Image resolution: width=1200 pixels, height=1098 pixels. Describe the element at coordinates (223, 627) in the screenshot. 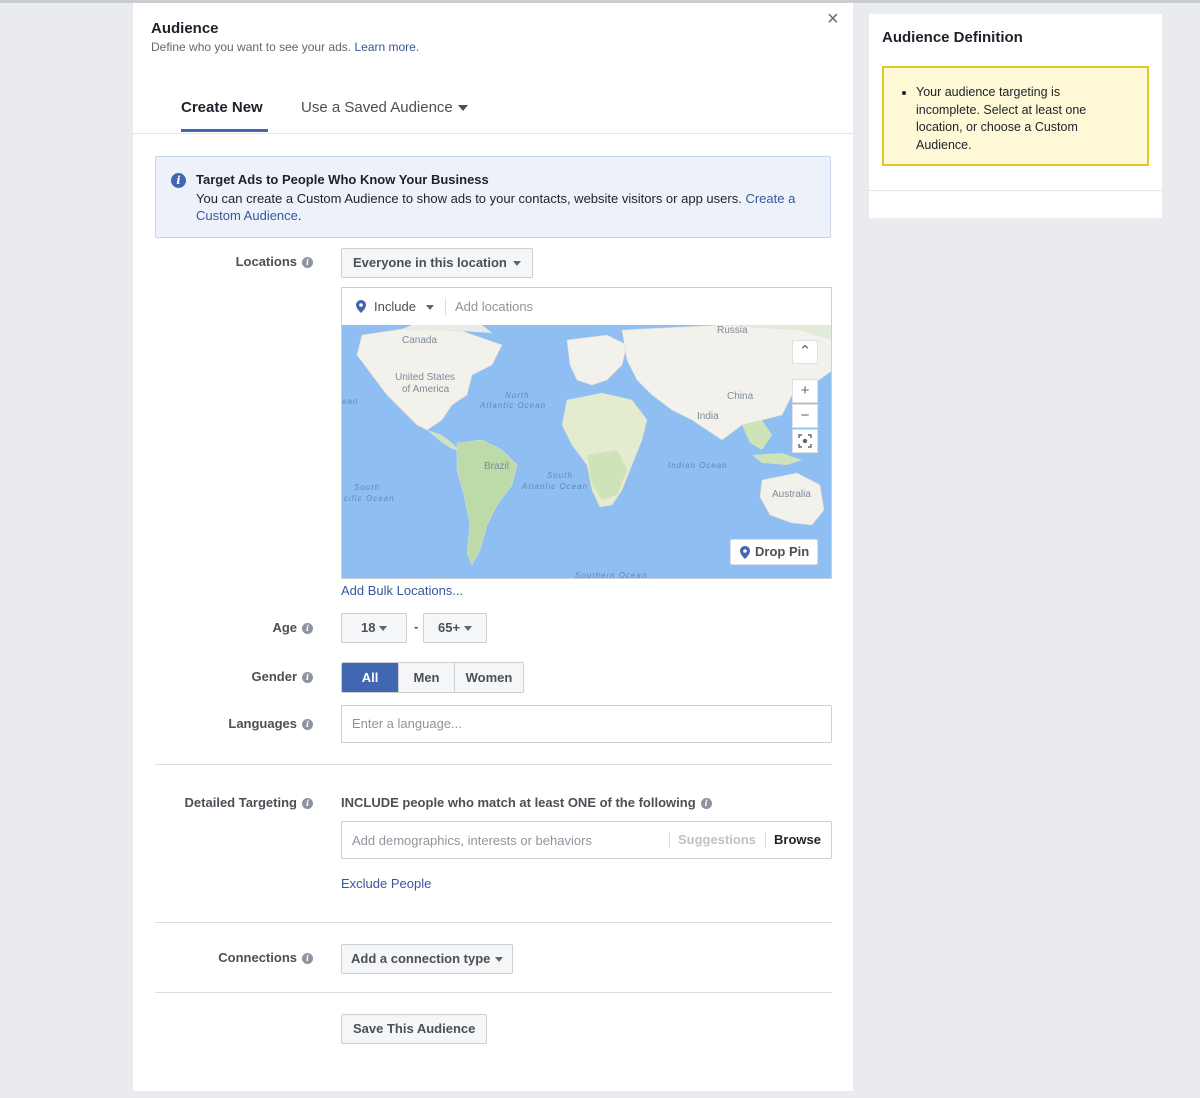

I see `age-label: Age i` at that location.